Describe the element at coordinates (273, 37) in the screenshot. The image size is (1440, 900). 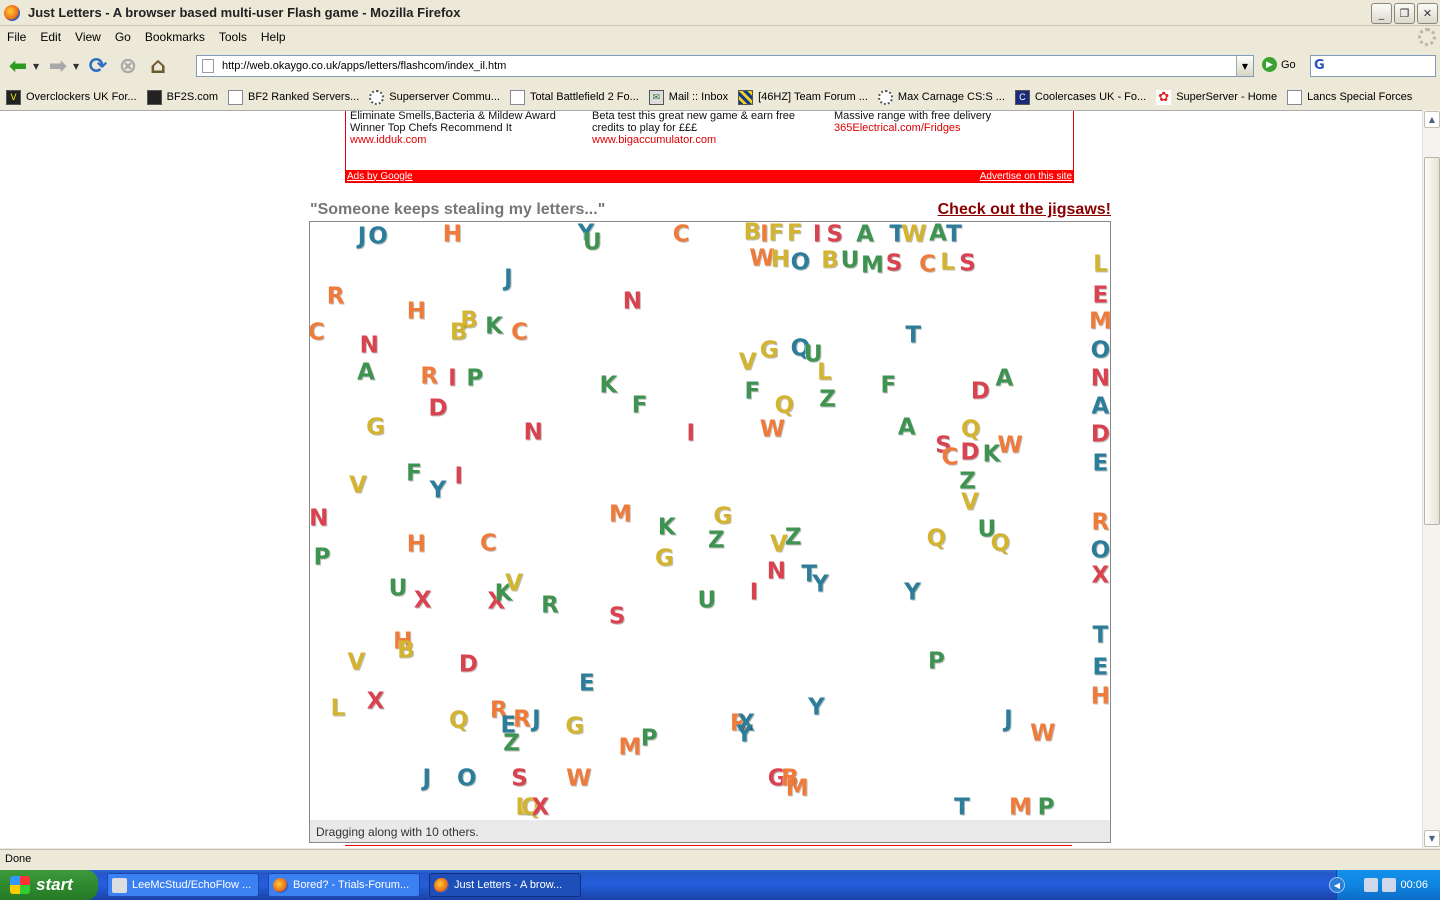
I see `menu-help: Help` at that location.